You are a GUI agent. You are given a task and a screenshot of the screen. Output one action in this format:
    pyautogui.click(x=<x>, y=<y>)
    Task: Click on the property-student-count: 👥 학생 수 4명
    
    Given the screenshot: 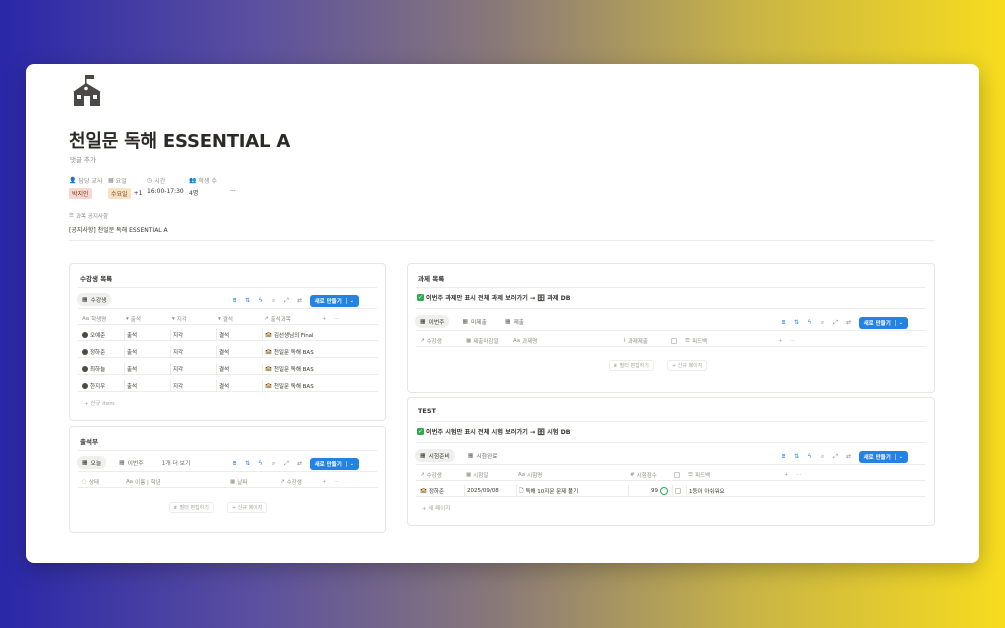 What is the action you would take?
    pyautogui.click(x=203, y=186)
    